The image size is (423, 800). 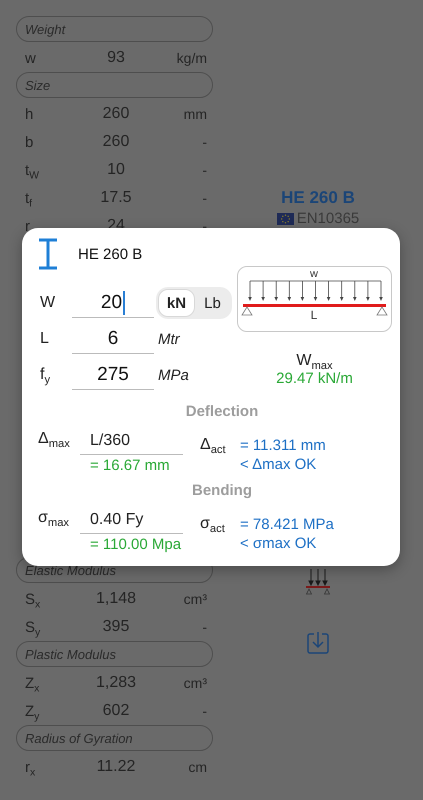 What do you see at coordinates (32, 683) in the screenshot?
I see `property-symbol: Z$_{x}$` at bounding box center [32, 683].